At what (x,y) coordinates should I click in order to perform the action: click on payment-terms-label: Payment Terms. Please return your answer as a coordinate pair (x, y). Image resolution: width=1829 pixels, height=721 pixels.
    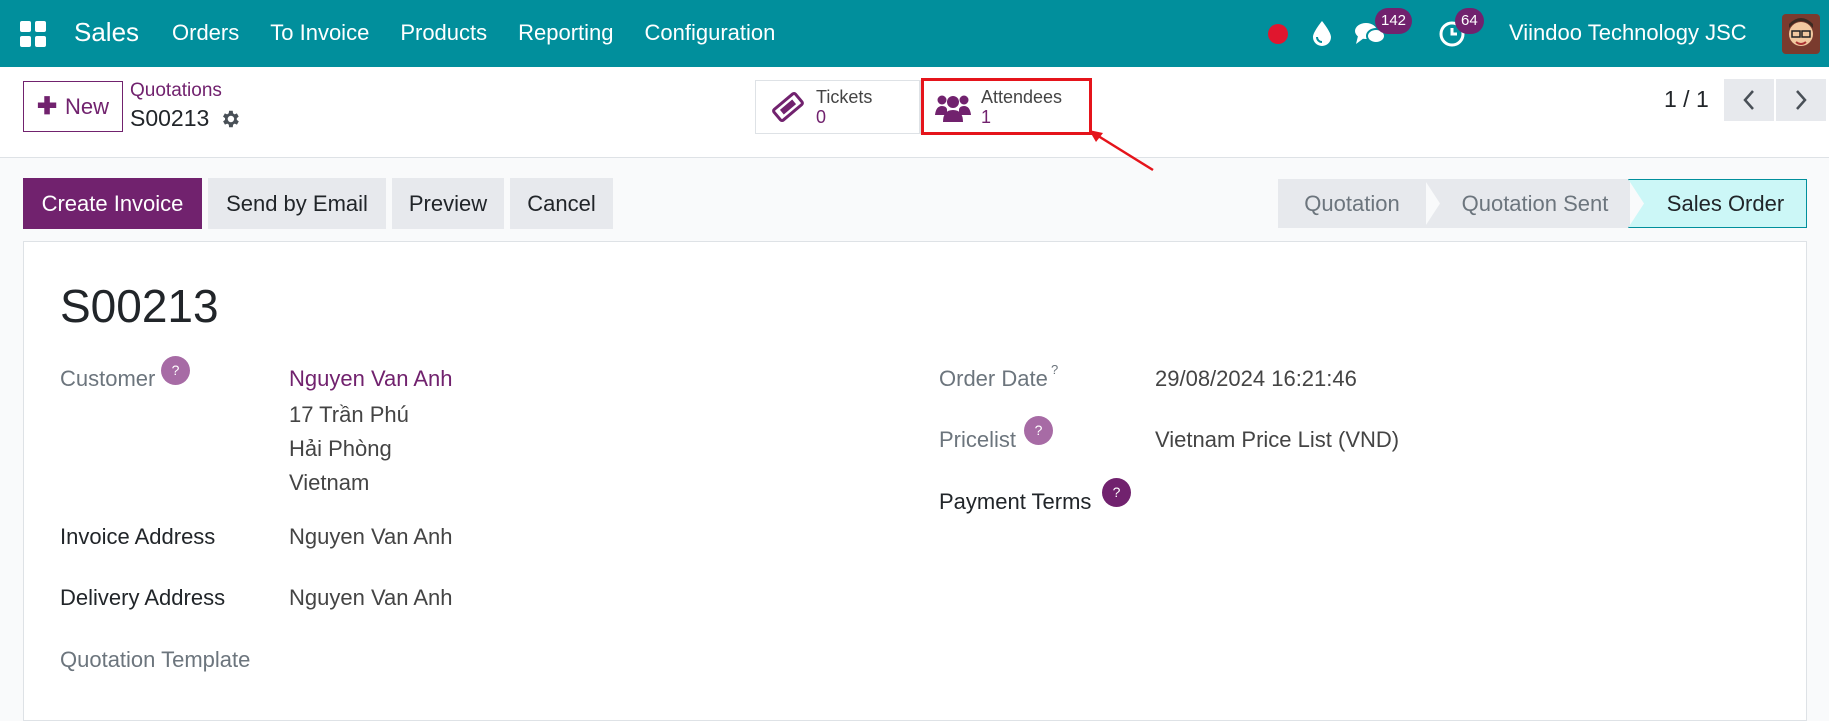
    Looking at the image, I should click on (1015, 501).